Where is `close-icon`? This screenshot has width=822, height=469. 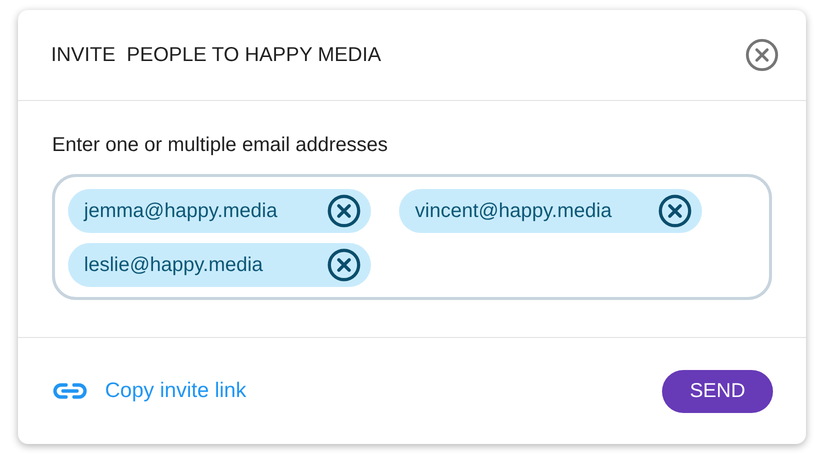
close-icon is located at coordinates (762, 55).